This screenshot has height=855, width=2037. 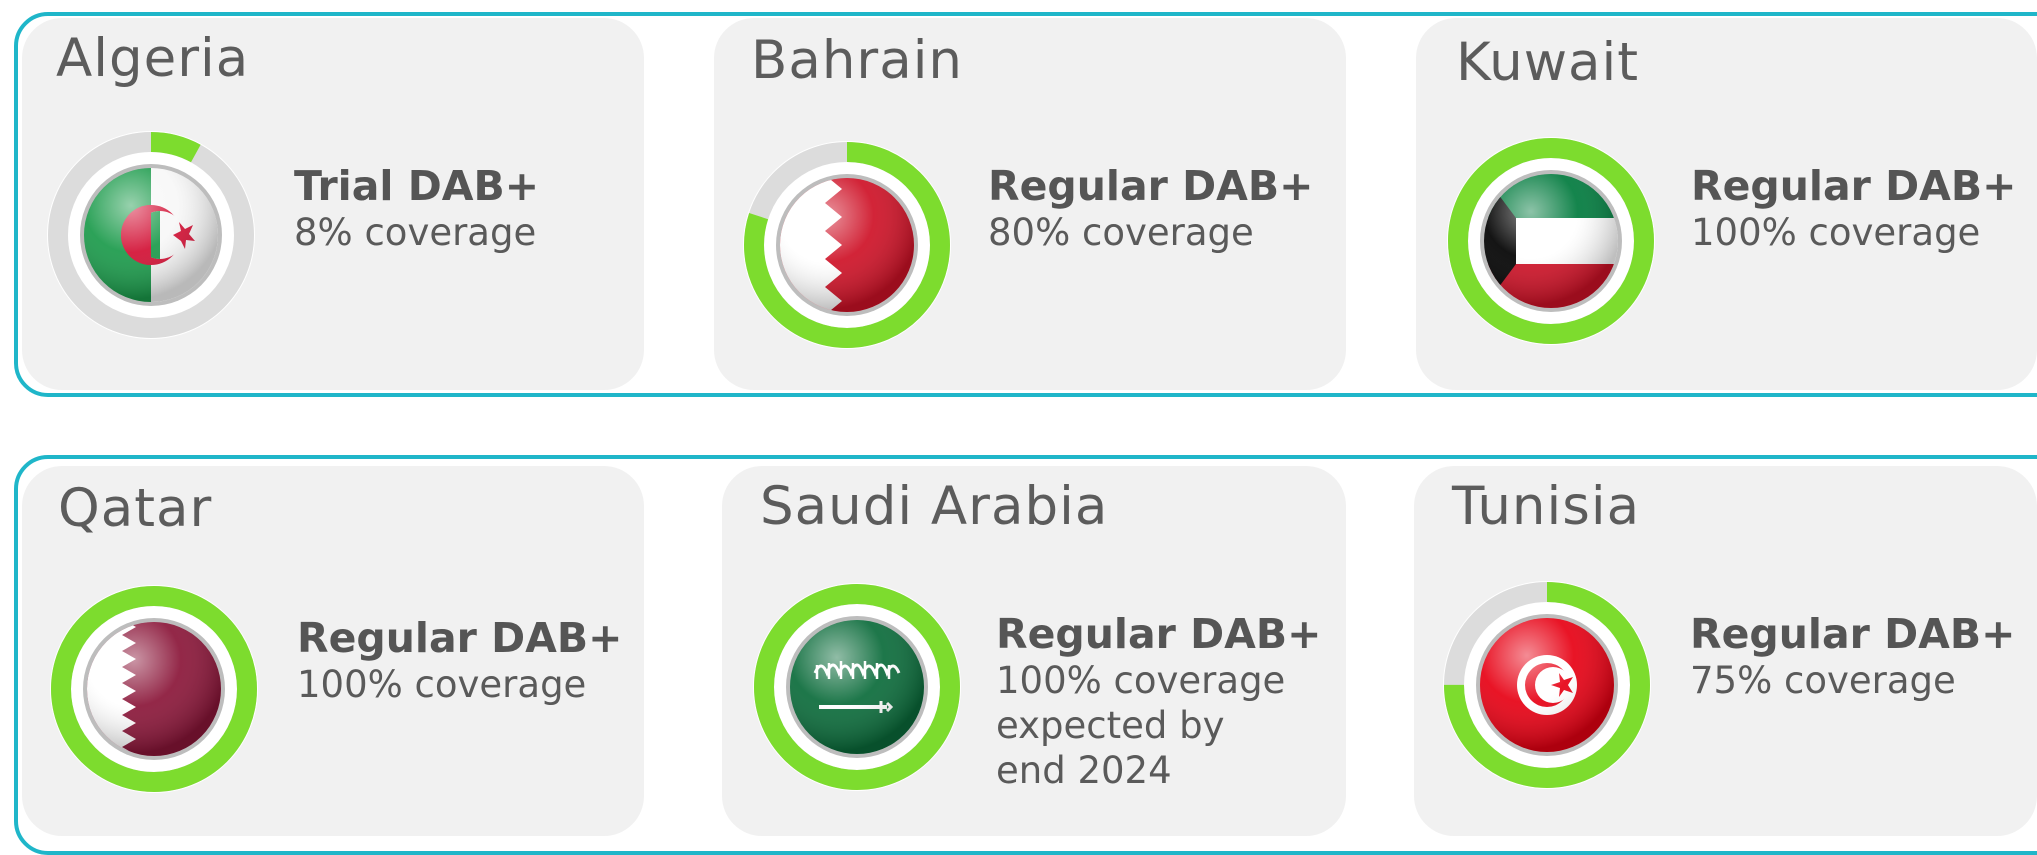 What do you see at coordinates (934, 506) in the screenshot?
I see `country-name: Saudi Arabia` at bounding box center [934, 506].